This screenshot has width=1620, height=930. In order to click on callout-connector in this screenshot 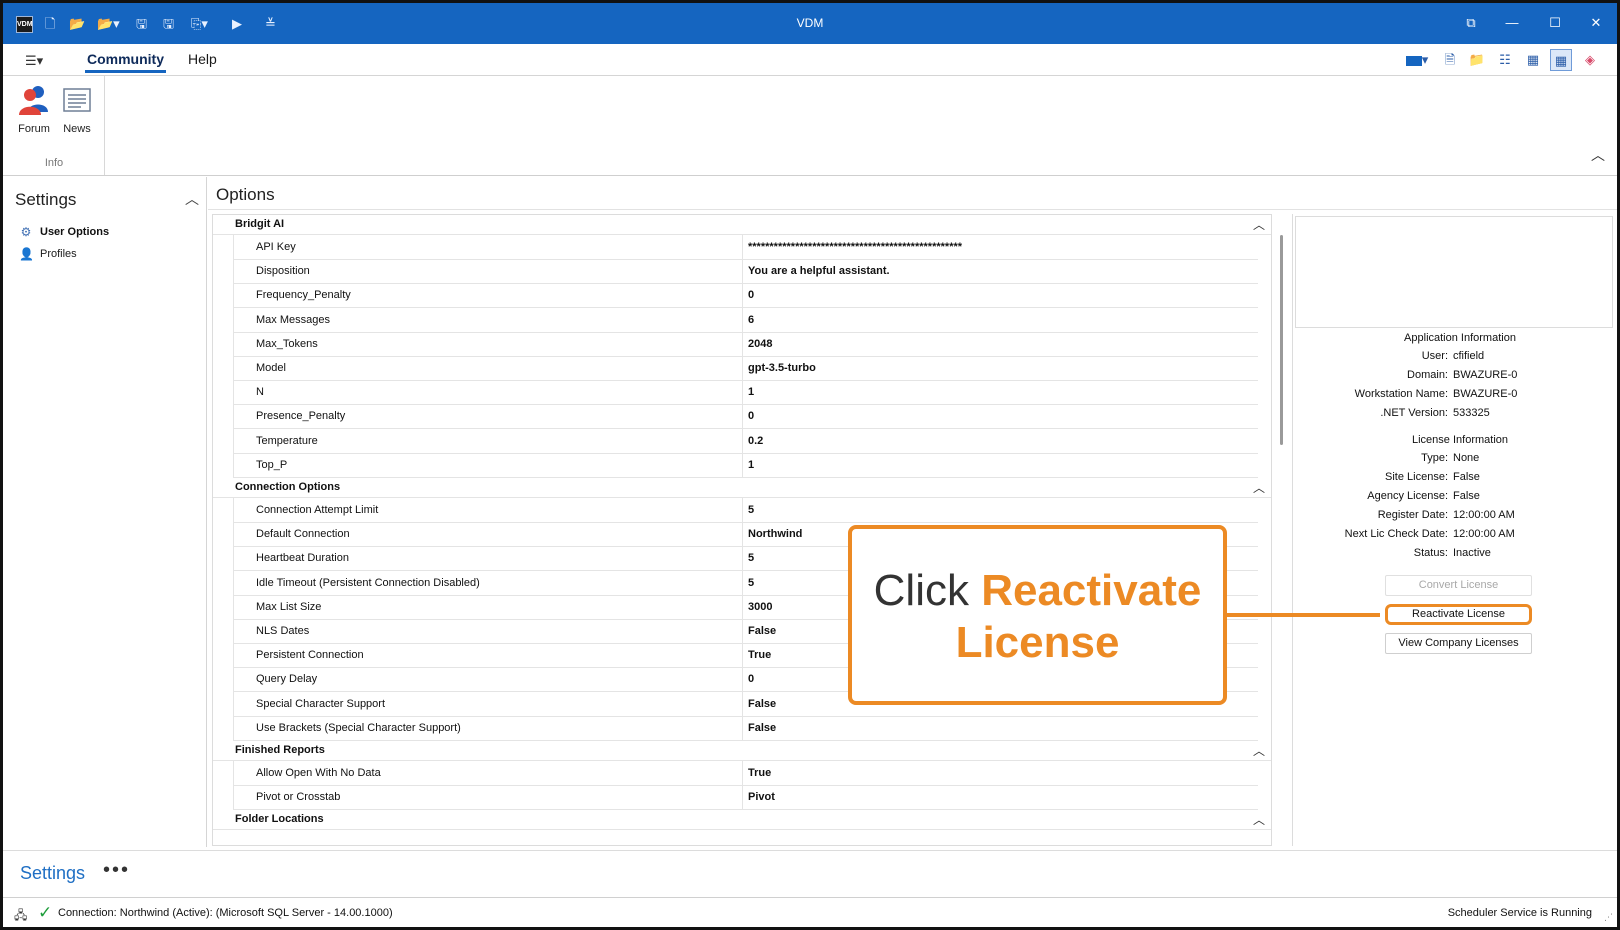, I will do `click(1303, 615)`.